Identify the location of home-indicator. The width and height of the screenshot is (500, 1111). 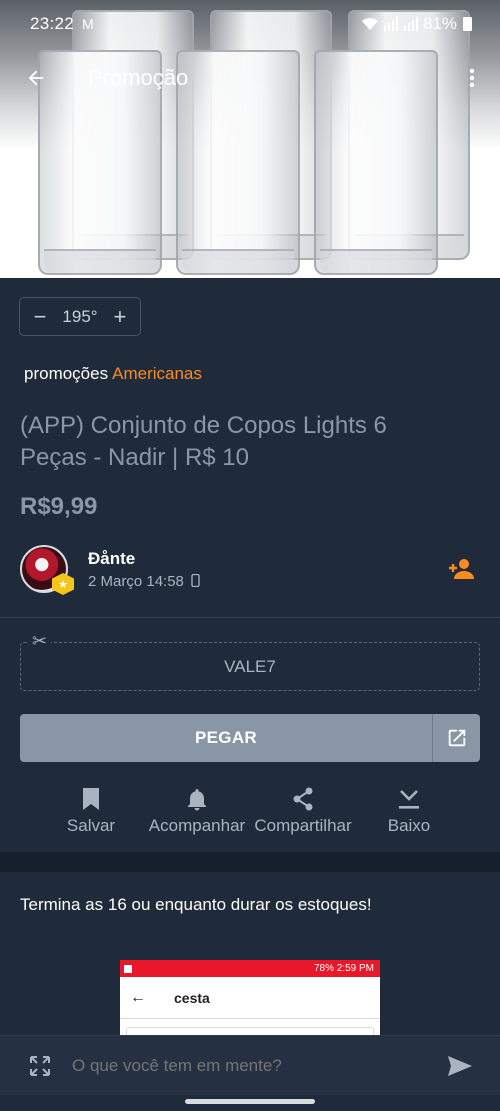
(250, 1101).